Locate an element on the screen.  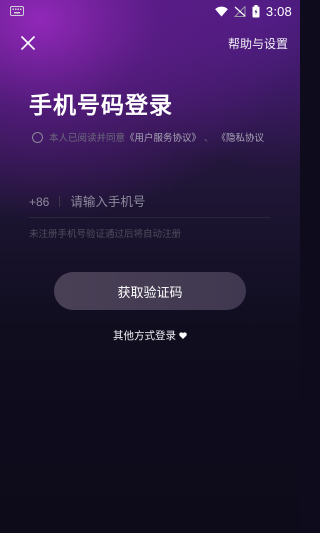
country-code: +86 is located at coordinates (39, 202).